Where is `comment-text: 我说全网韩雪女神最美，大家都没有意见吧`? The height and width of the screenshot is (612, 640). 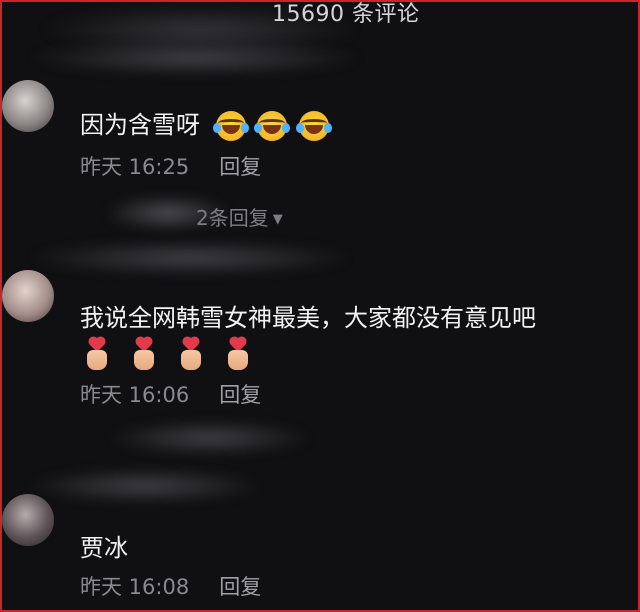
comment-text: 我说全网韩雪女神最美，大家都没有意见吧 is located at coordinates (308, 315).